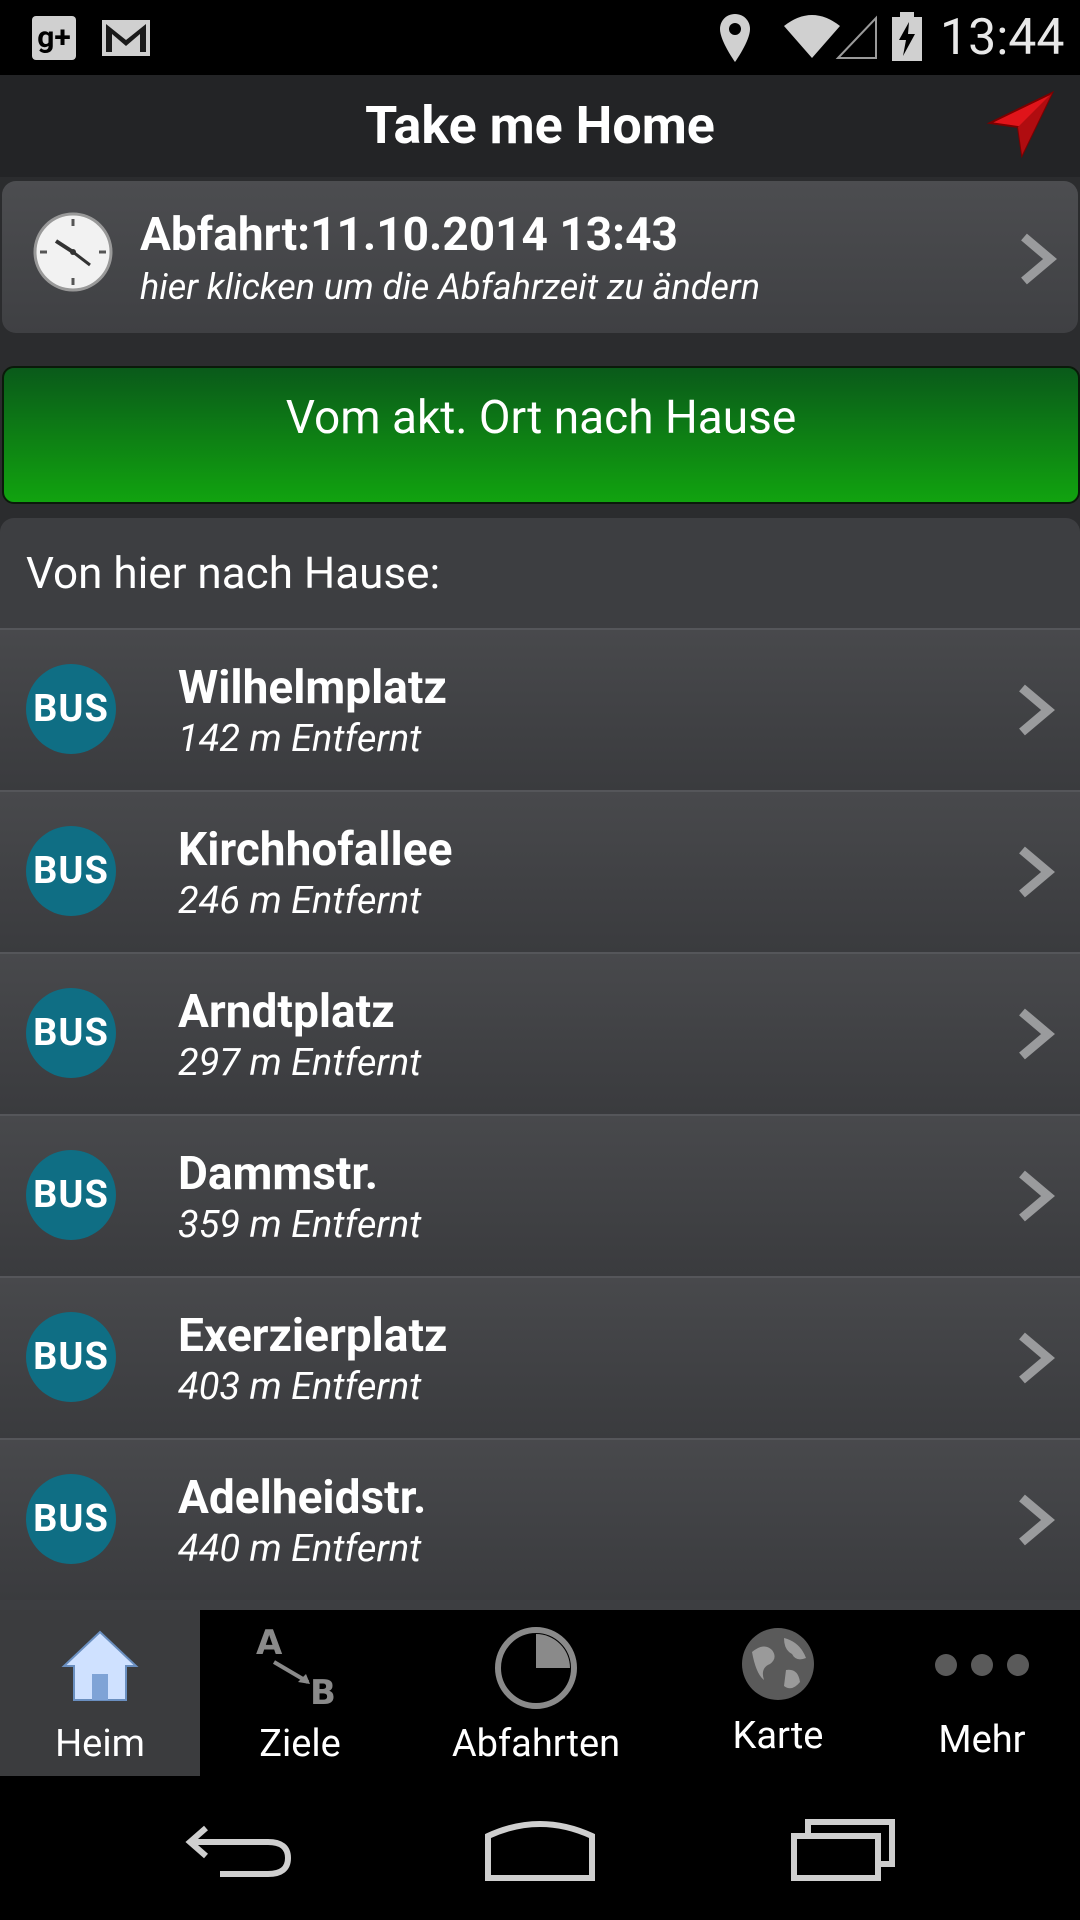 This screenshot has width=1080, height=1920. I want to click on system-navigation-bar, so click(540, 1848).